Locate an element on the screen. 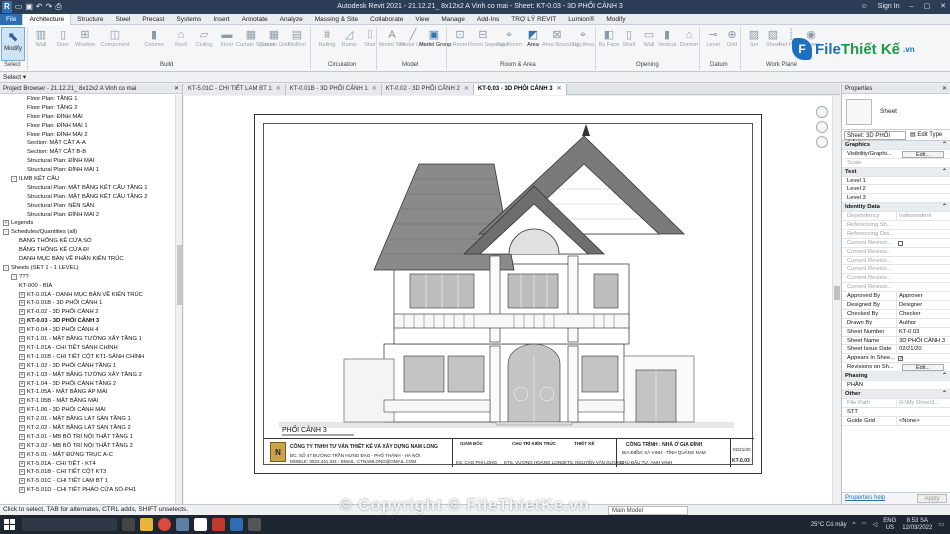 This screenshot has height=534, width=950. property-value: Author is located at coordinates (922, 323).